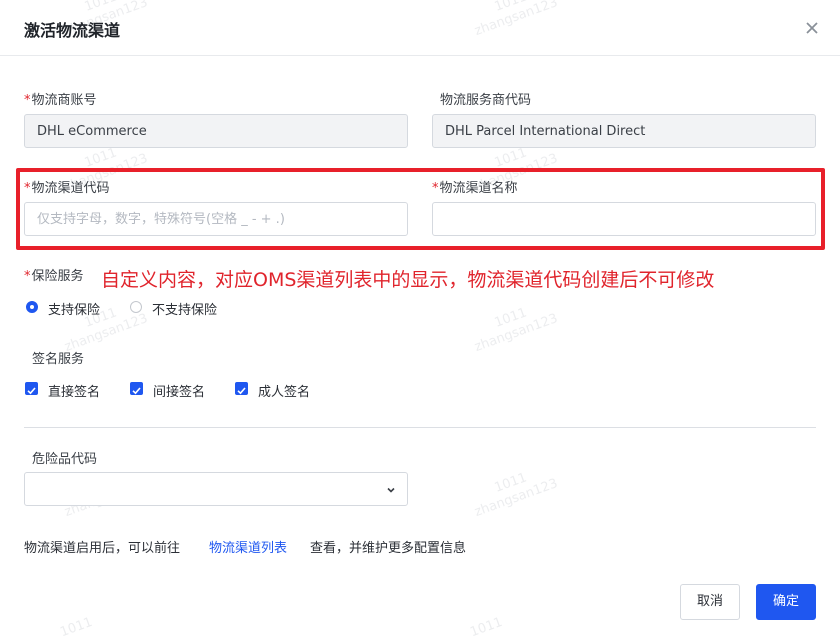 The height and width of the screenshot is (641, 840). Describe the element at coordinates (72, 30) in the screenshot. I see `dialog-title: 激活物流渠道` at that location.